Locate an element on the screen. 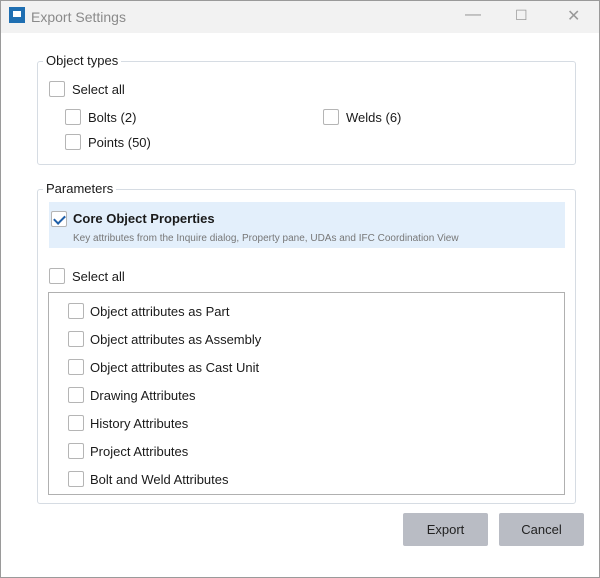  attribute-label: Object attributes as Part is located at coordinates (160, 311).